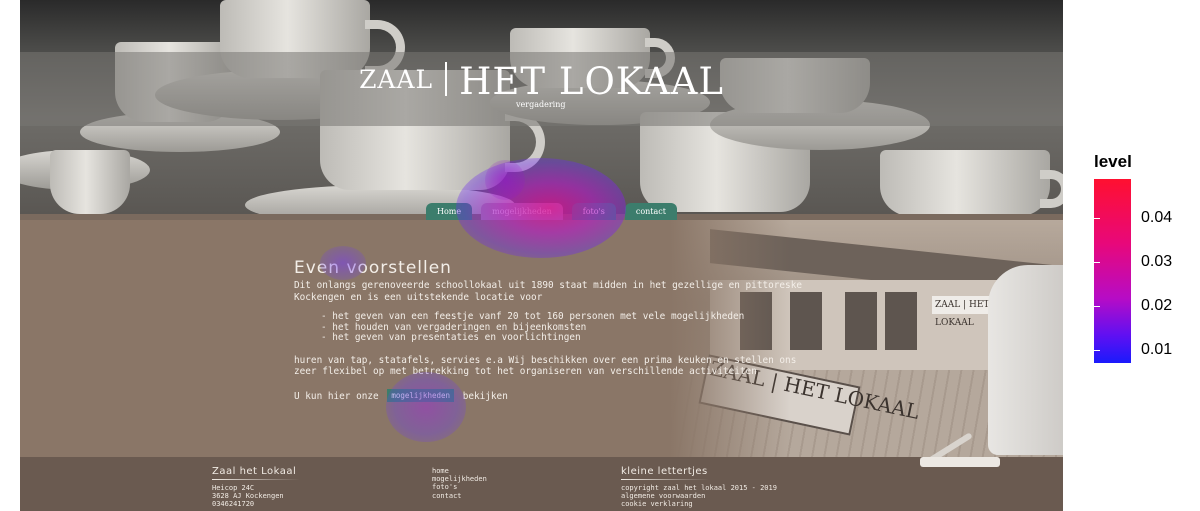 This screenshot has width=1200, height=511. What do you see at coordinates (233, 504) in the screenshot?
I see `footer-phone: 0346241720` at bounding box center [233, 504].